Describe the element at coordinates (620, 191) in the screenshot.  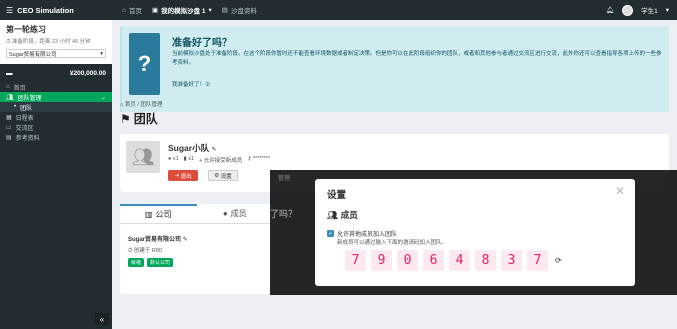
I see `close-icon: ✕` at that location.